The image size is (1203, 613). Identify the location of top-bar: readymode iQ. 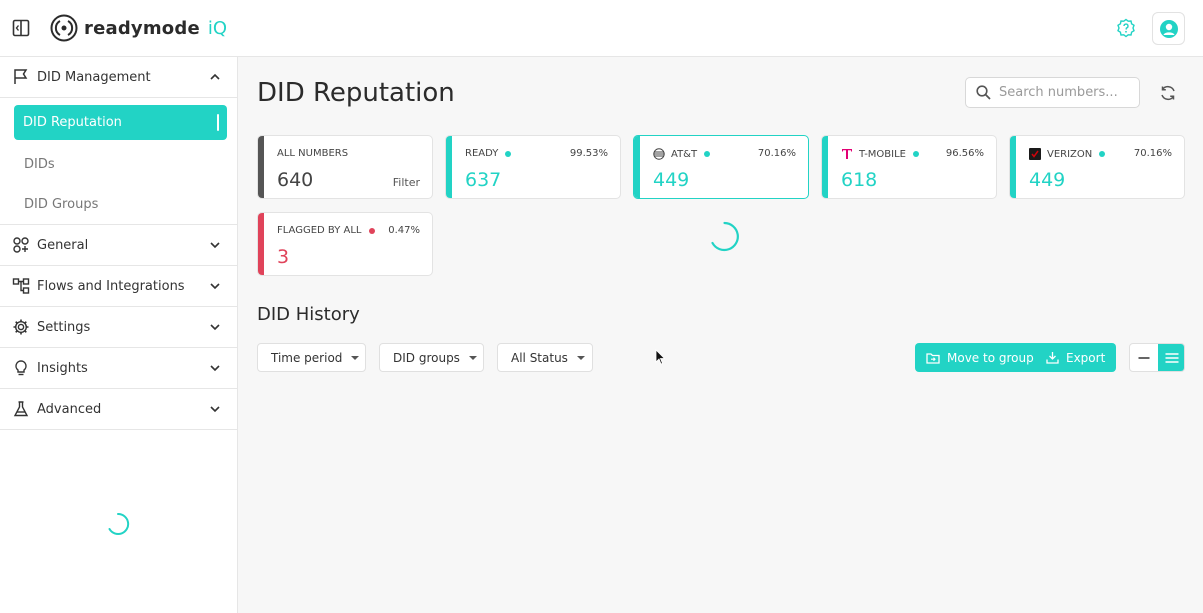
(601, 28).